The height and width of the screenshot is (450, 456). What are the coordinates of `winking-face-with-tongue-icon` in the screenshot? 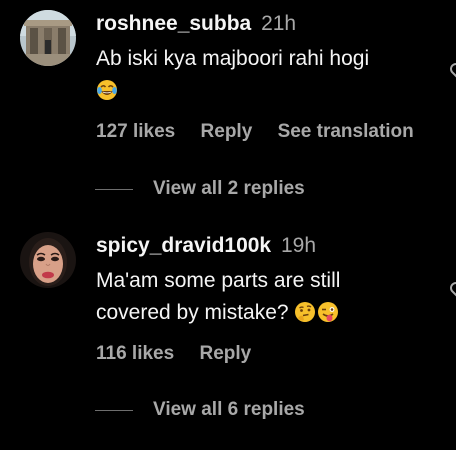 It's located at (328, 317).